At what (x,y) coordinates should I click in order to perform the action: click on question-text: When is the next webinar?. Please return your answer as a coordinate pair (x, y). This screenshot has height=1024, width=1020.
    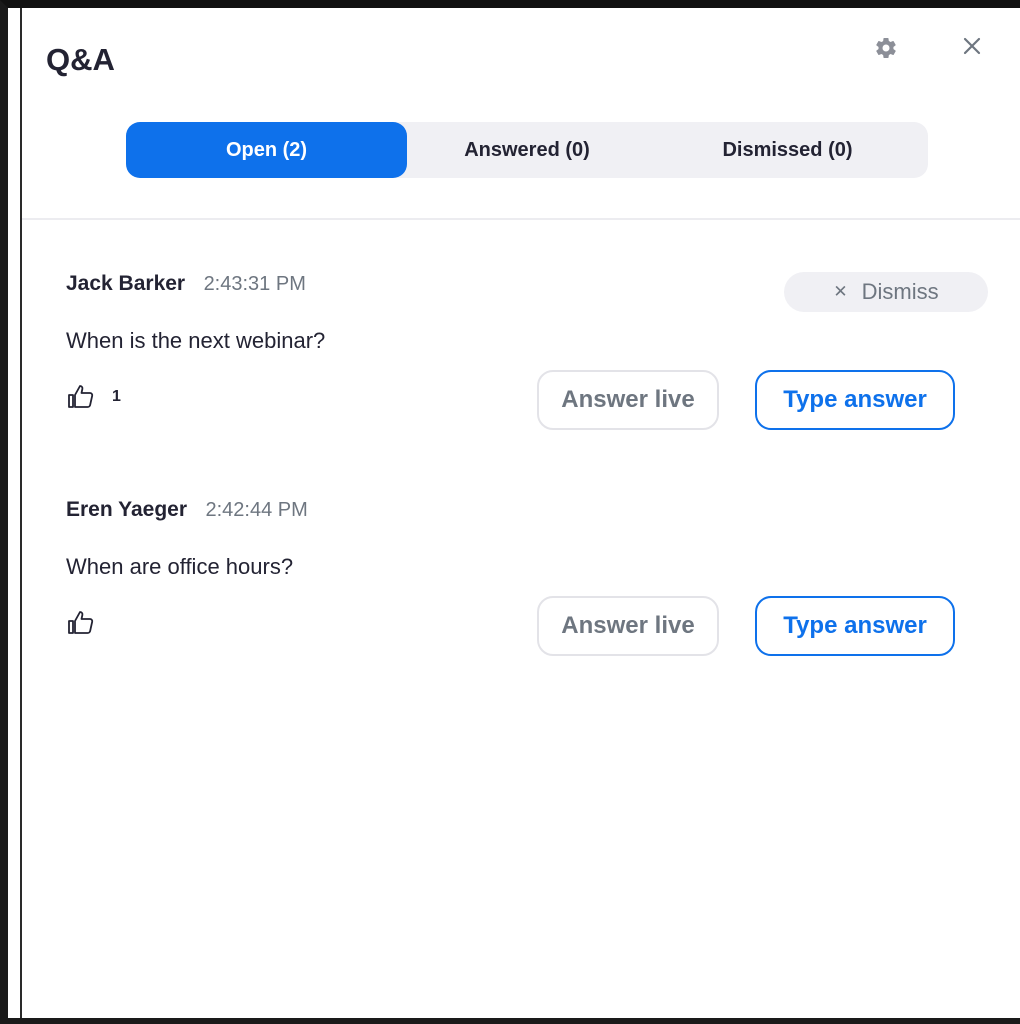
    Looking at the image, I should click on (196, 340).